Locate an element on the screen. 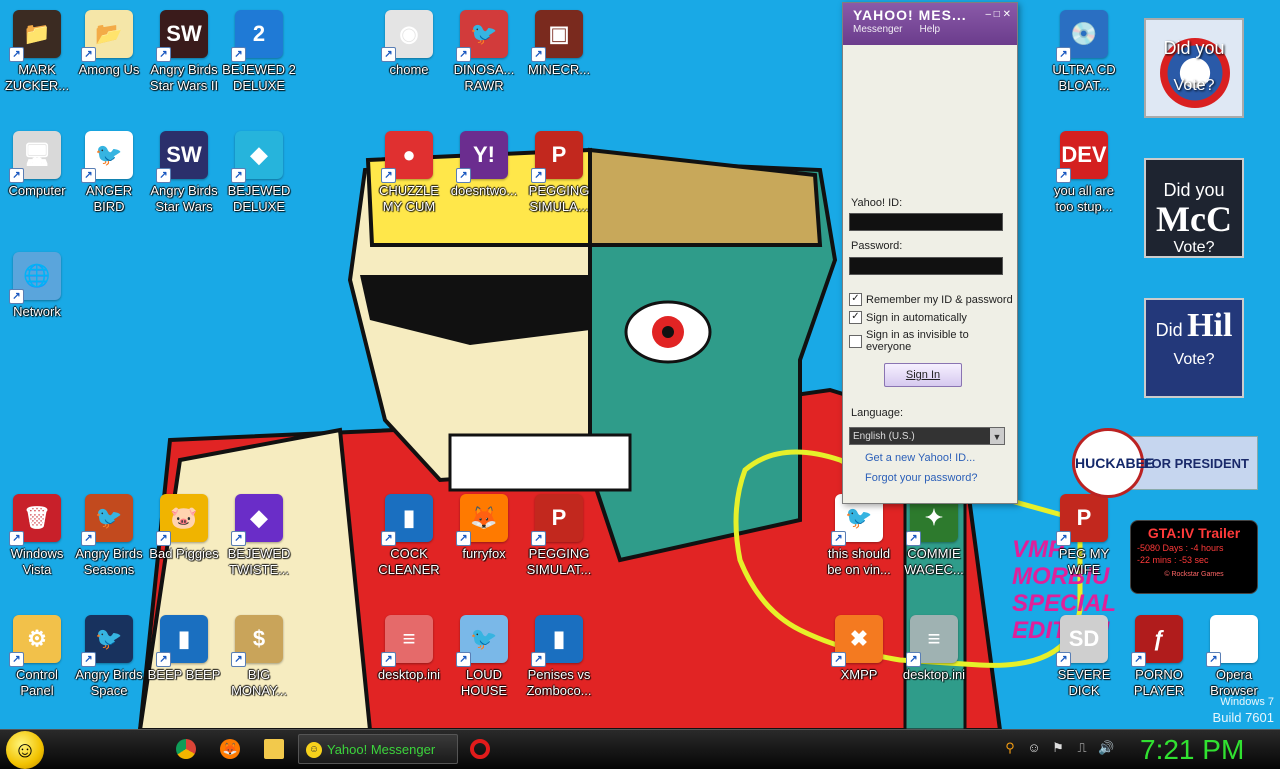 This screenshot has height=769, width=1280. menu-help: Help is located at coordinates (930, 29).